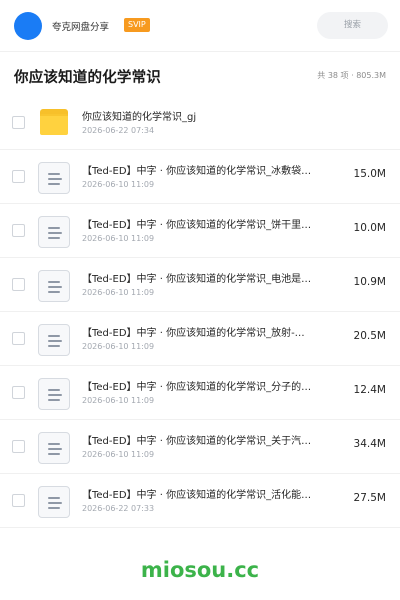 This screenshot has width=400, height=600. I want to click on brand-name: 夸克网盘分享, so click(81, 27).